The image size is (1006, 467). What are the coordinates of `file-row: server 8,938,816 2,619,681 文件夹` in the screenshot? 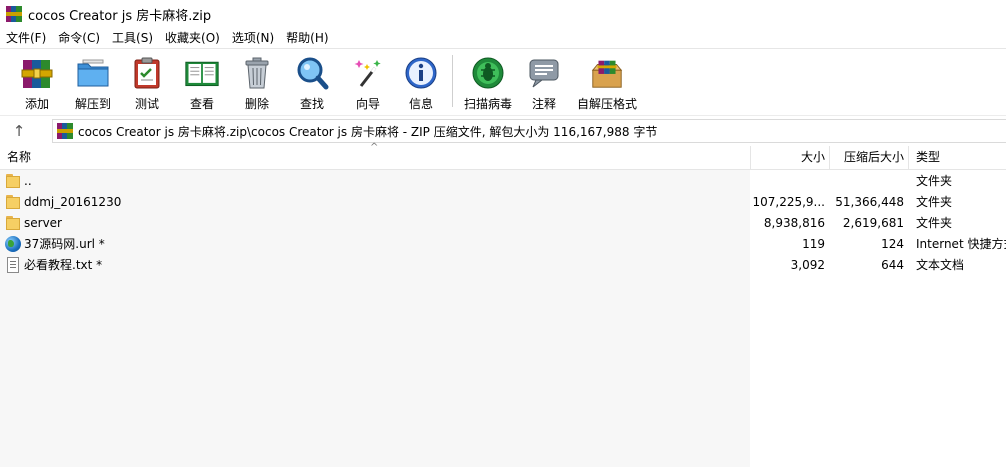 It's located at (503, 223).